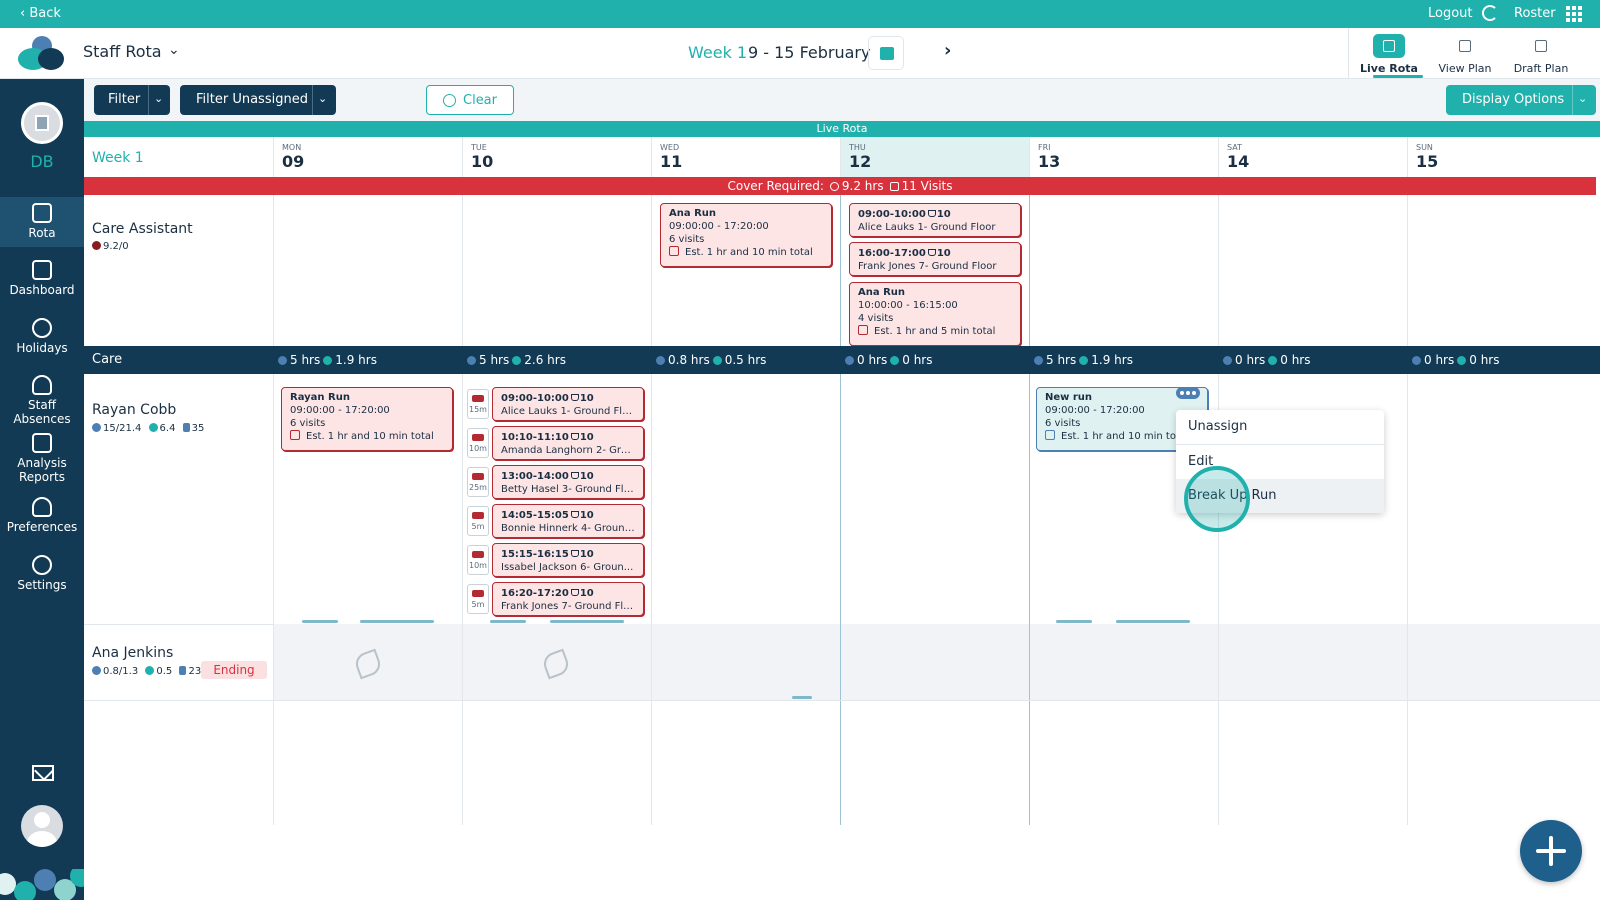  Describe the element at coordinates (43, 773) in the screenshot. I see `mail-icon` at that location.